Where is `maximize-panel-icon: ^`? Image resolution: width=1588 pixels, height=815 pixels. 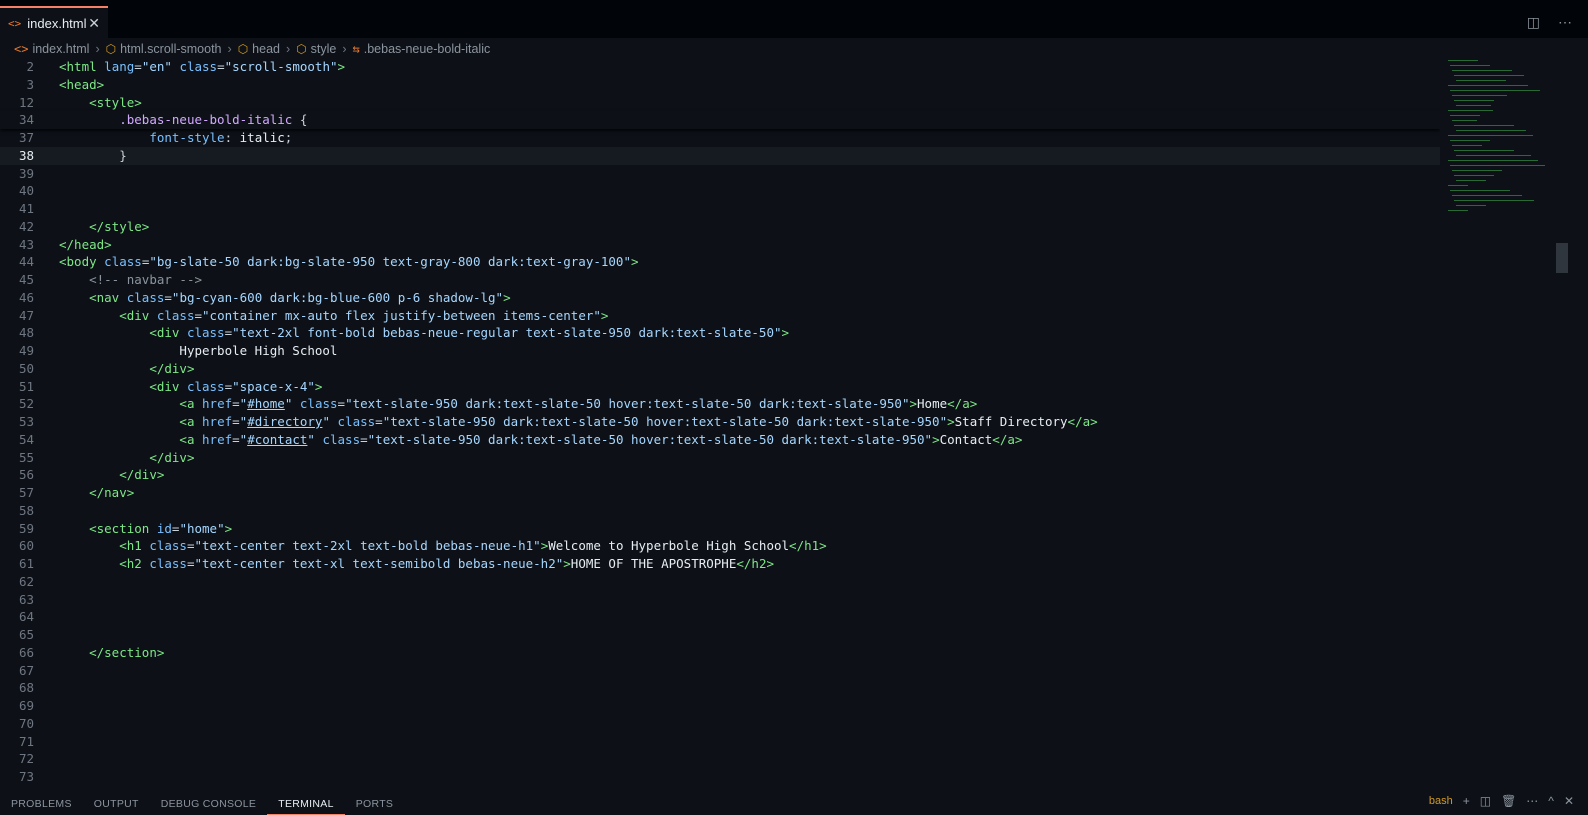
maximize-panel-icon: ^ is located at coordinates (1551, 801).